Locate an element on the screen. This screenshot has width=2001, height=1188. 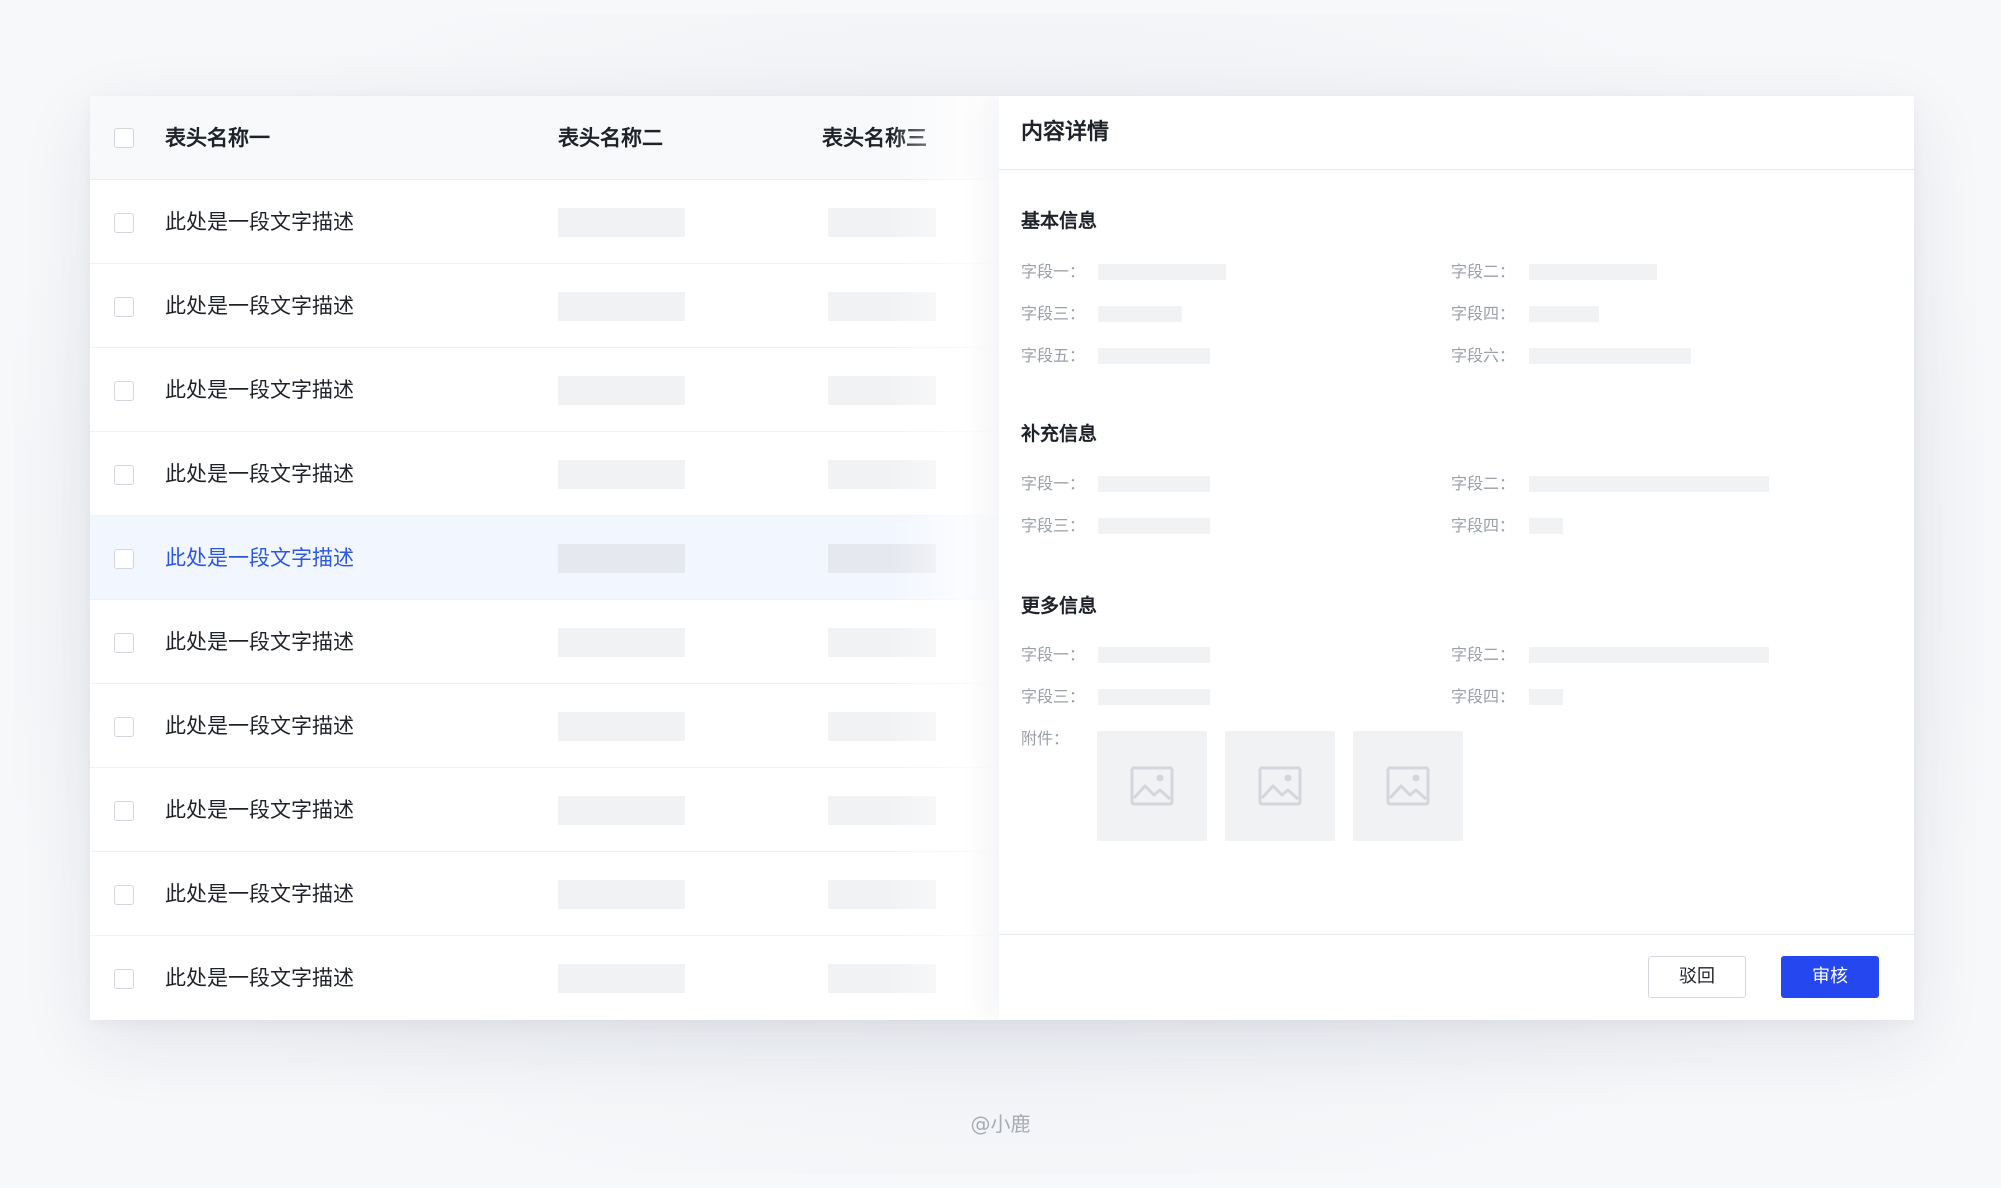
column-header-3: 表头名称三 is located at coordinates (874, 138).